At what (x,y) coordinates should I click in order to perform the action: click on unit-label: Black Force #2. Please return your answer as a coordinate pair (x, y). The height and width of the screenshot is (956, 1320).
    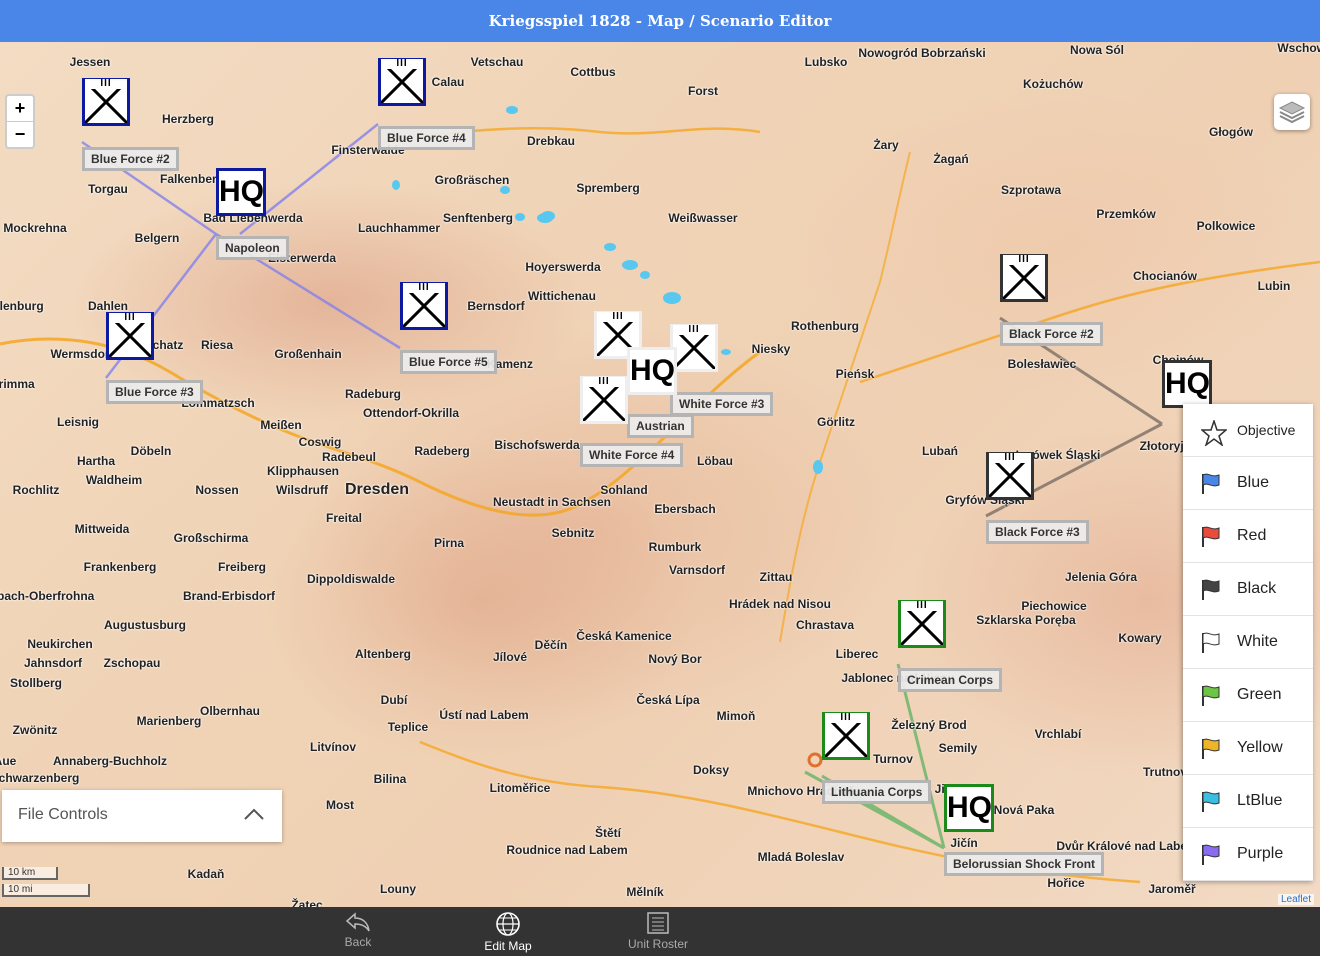
    Looking at the image, I should click on (1051, 334).